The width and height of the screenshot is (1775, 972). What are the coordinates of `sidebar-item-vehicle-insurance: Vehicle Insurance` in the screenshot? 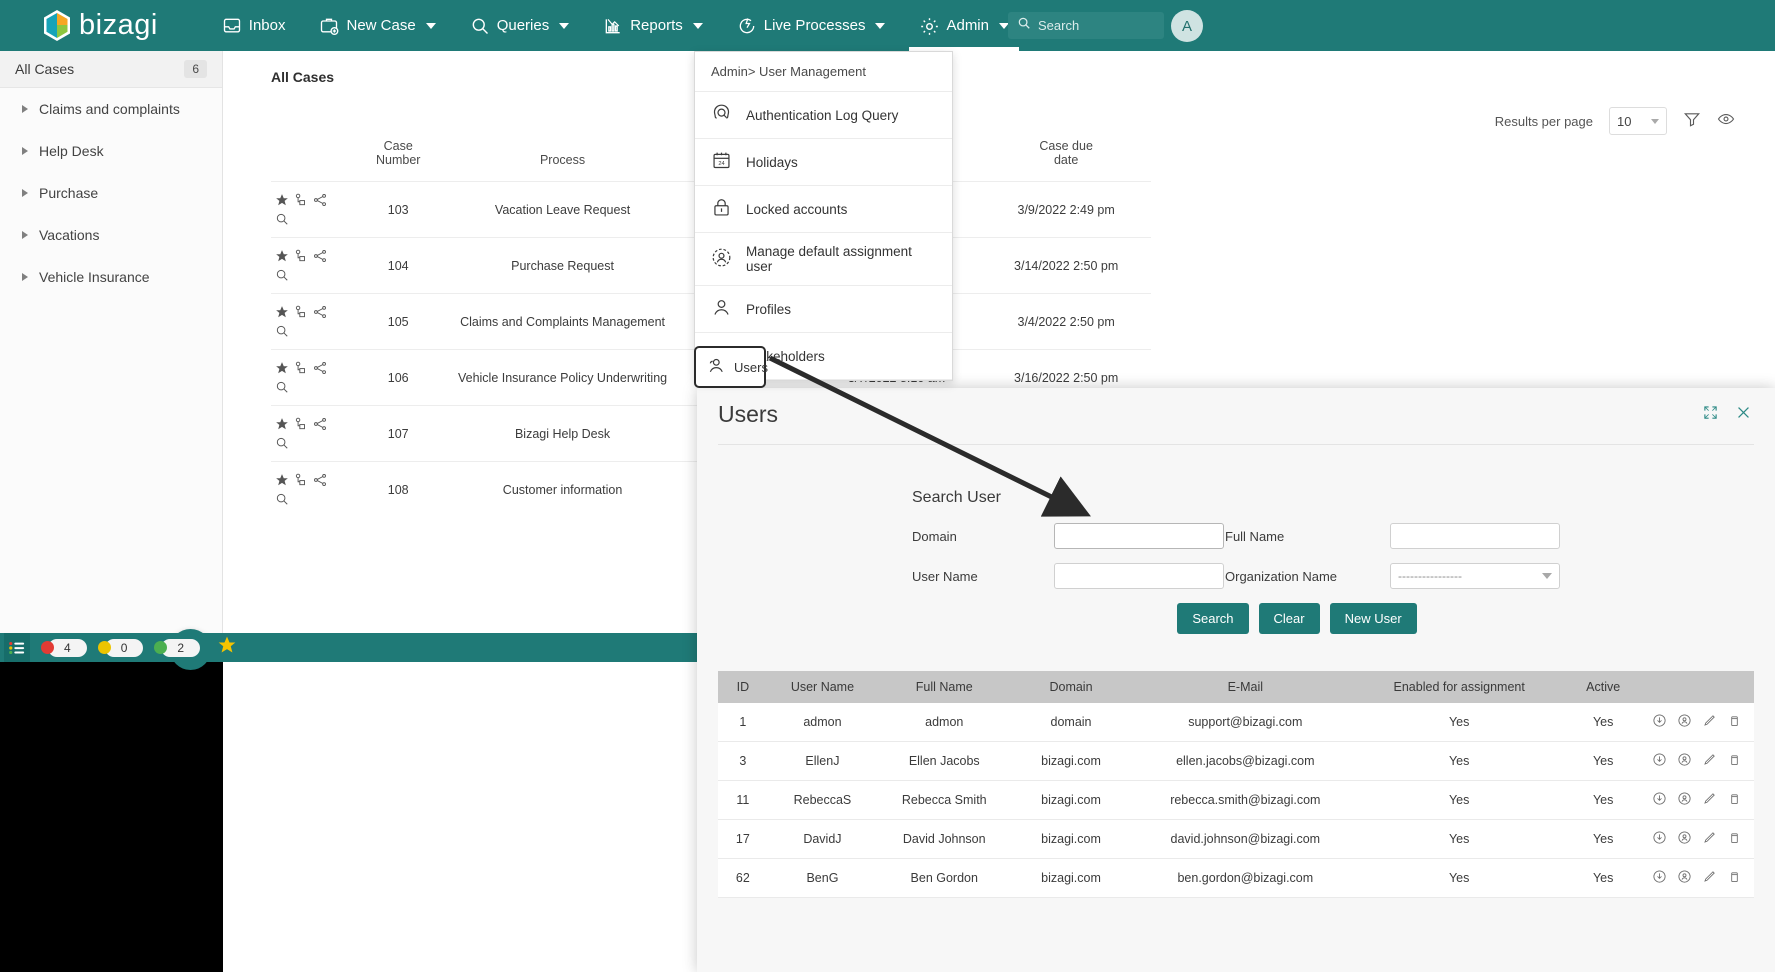 It's located at (111, 277).